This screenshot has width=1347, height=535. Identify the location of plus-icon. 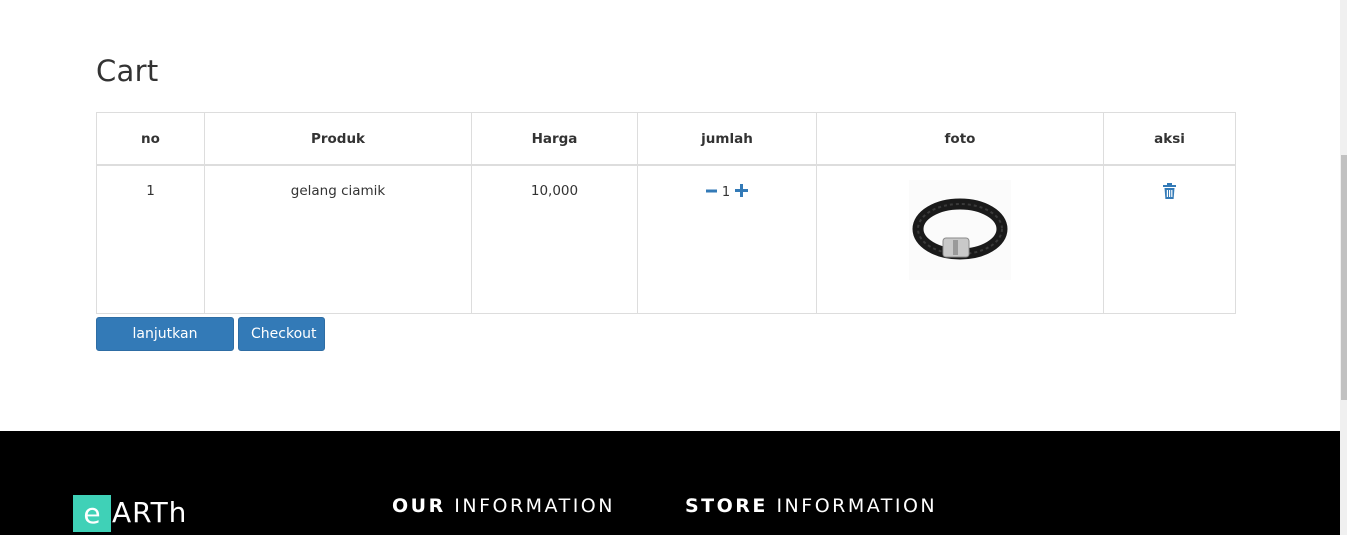
(742, 192).